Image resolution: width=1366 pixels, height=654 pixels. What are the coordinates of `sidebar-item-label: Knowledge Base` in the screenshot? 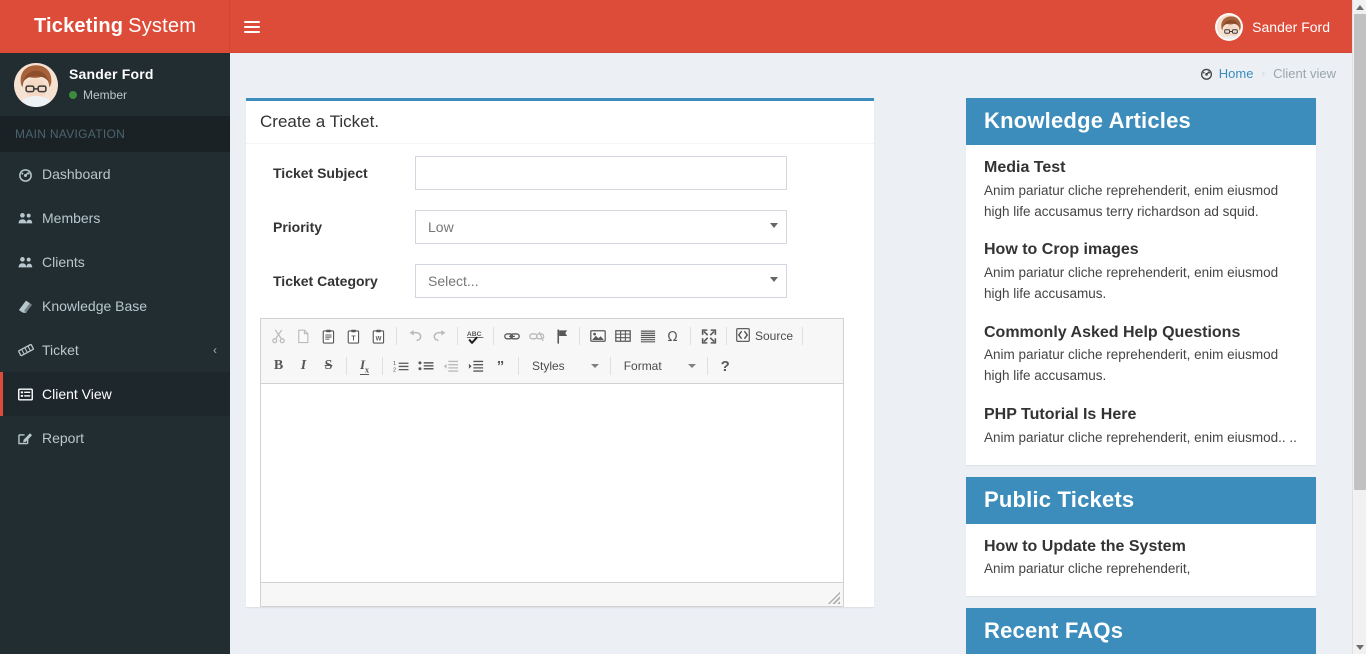 It's located at (95, 306).